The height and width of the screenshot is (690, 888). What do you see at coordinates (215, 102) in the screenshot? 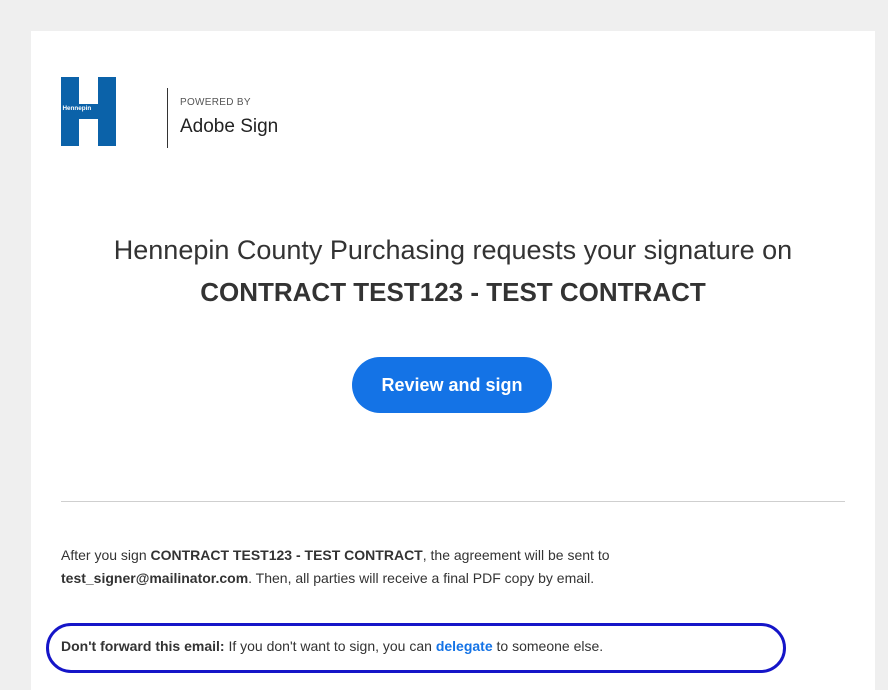
I see `powered-by-label: POWERED BY` at bounding box center [215, 102].